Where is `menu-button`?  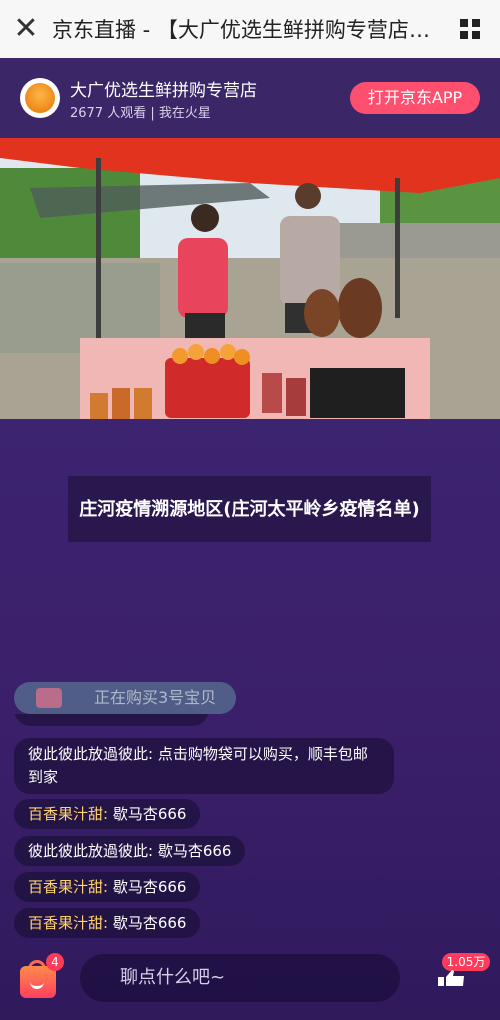
menu-button is located at coordinates (470, 29).